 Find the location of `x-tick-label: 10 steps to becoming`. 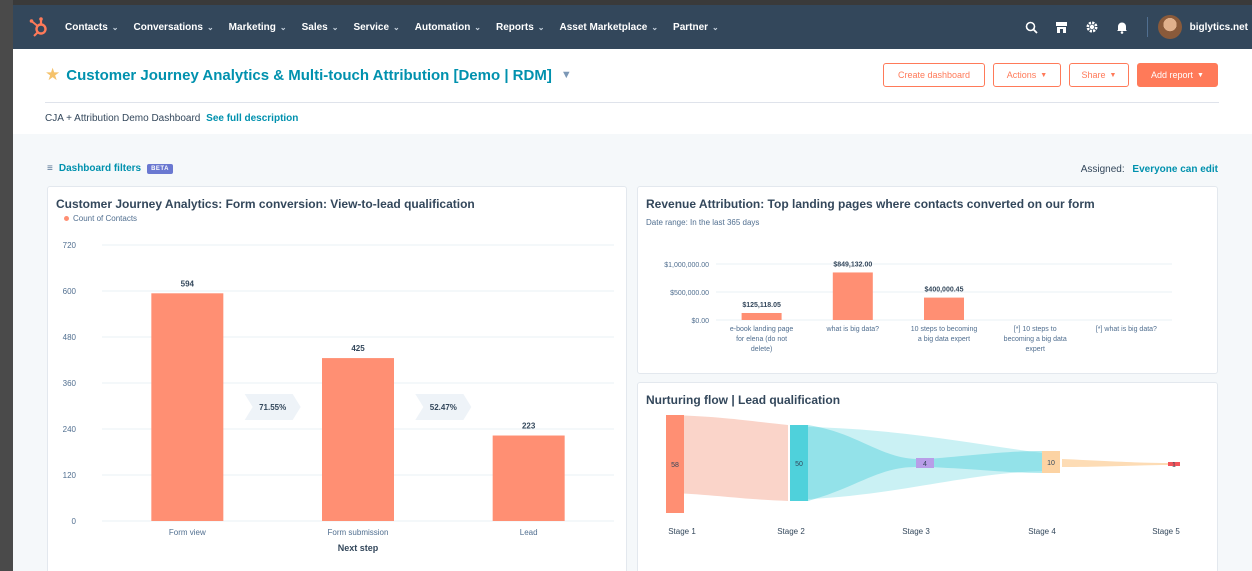

x-tick-label: 10 steps to becoming is located at coordinates (944, 329).